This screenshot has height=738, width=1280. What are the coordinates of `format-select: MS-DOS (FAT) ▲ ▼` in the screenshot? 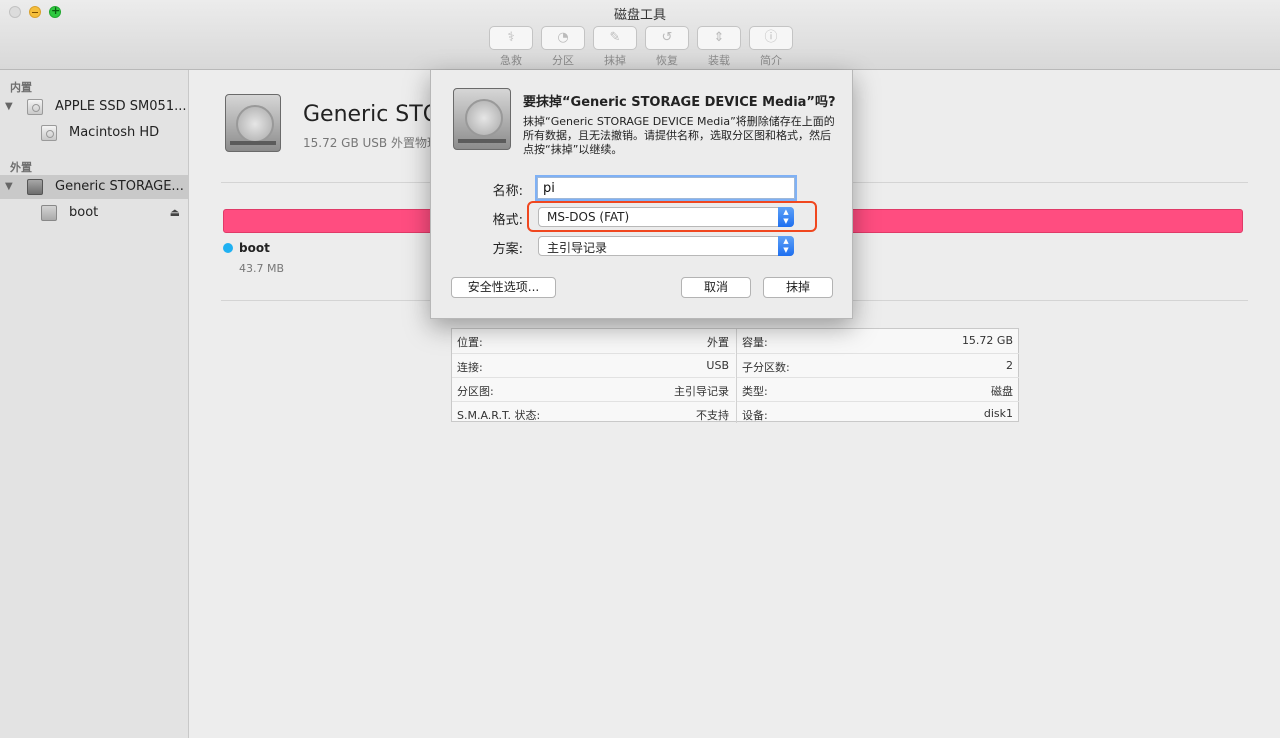 It's located at (666, 217).